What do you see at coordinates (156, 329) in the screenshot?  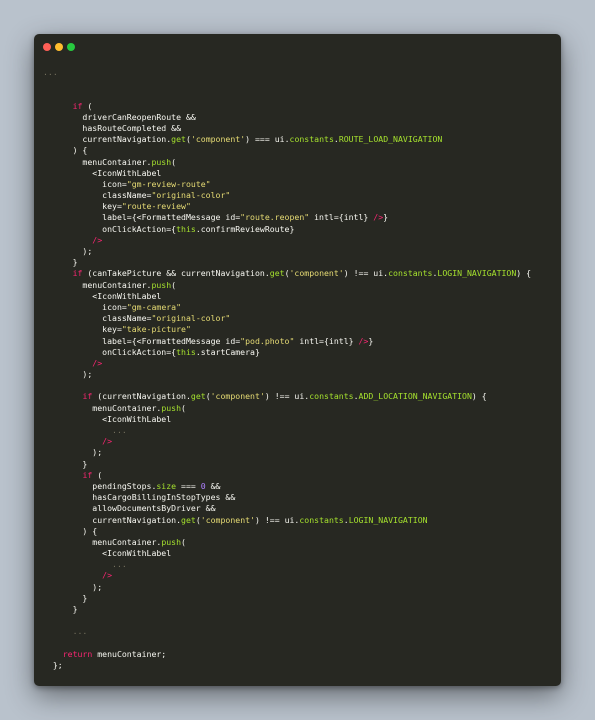 I see `code-token: "take-picture"` at bounding box center [156, 329].